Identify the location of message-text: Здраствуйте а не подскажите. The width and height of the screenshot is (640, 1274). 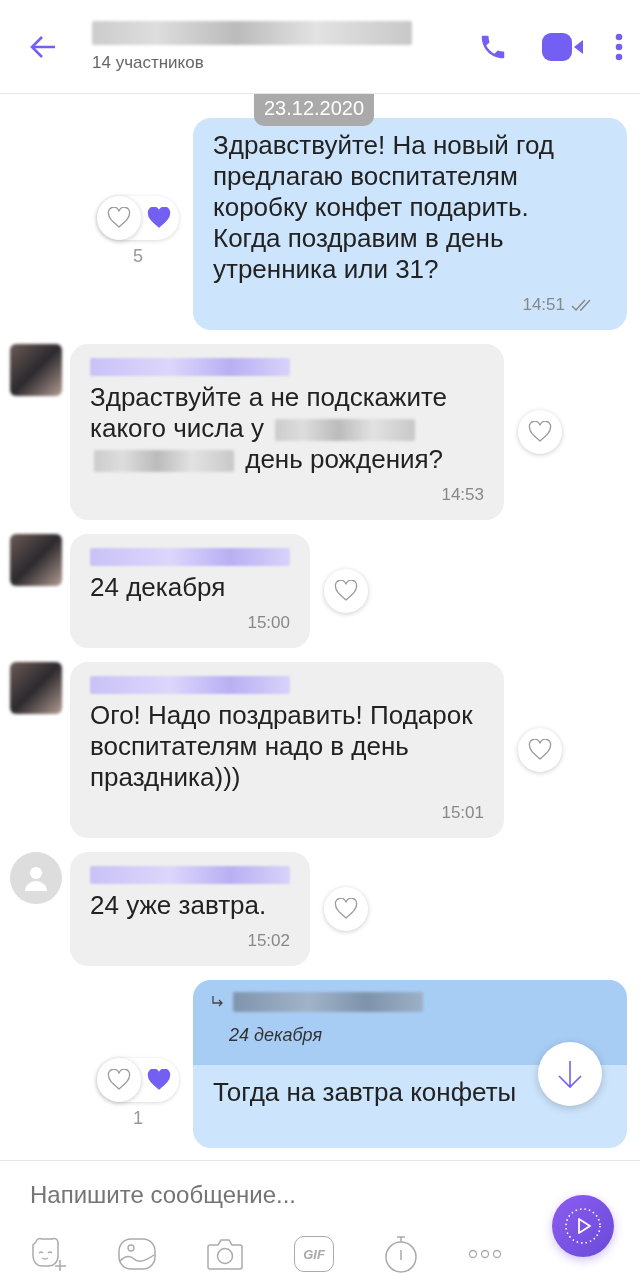
(269, 397).